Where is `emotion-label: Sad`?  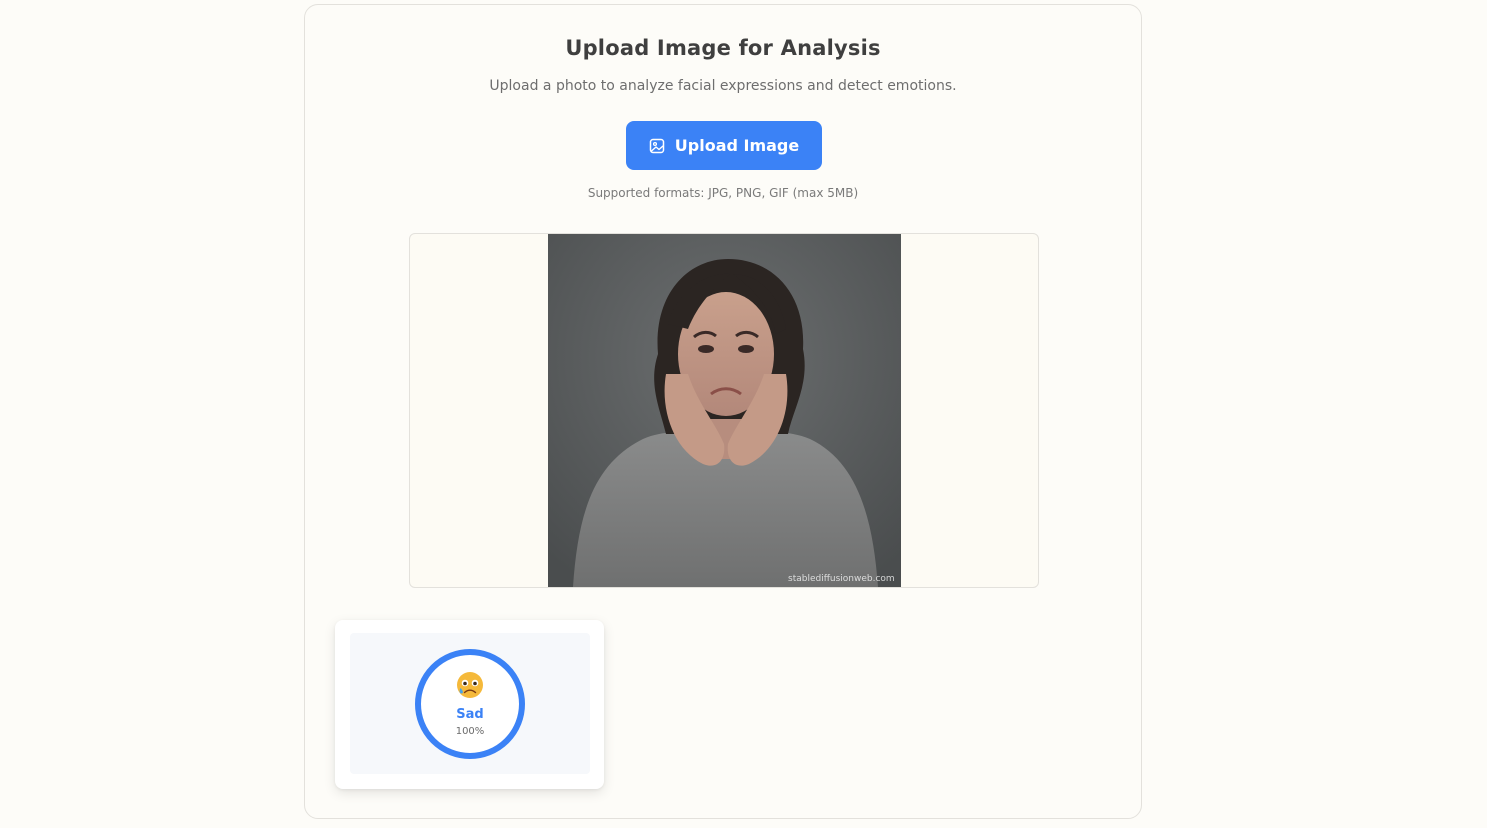 emotion-label: Sad is located at coordinates (470, 714).